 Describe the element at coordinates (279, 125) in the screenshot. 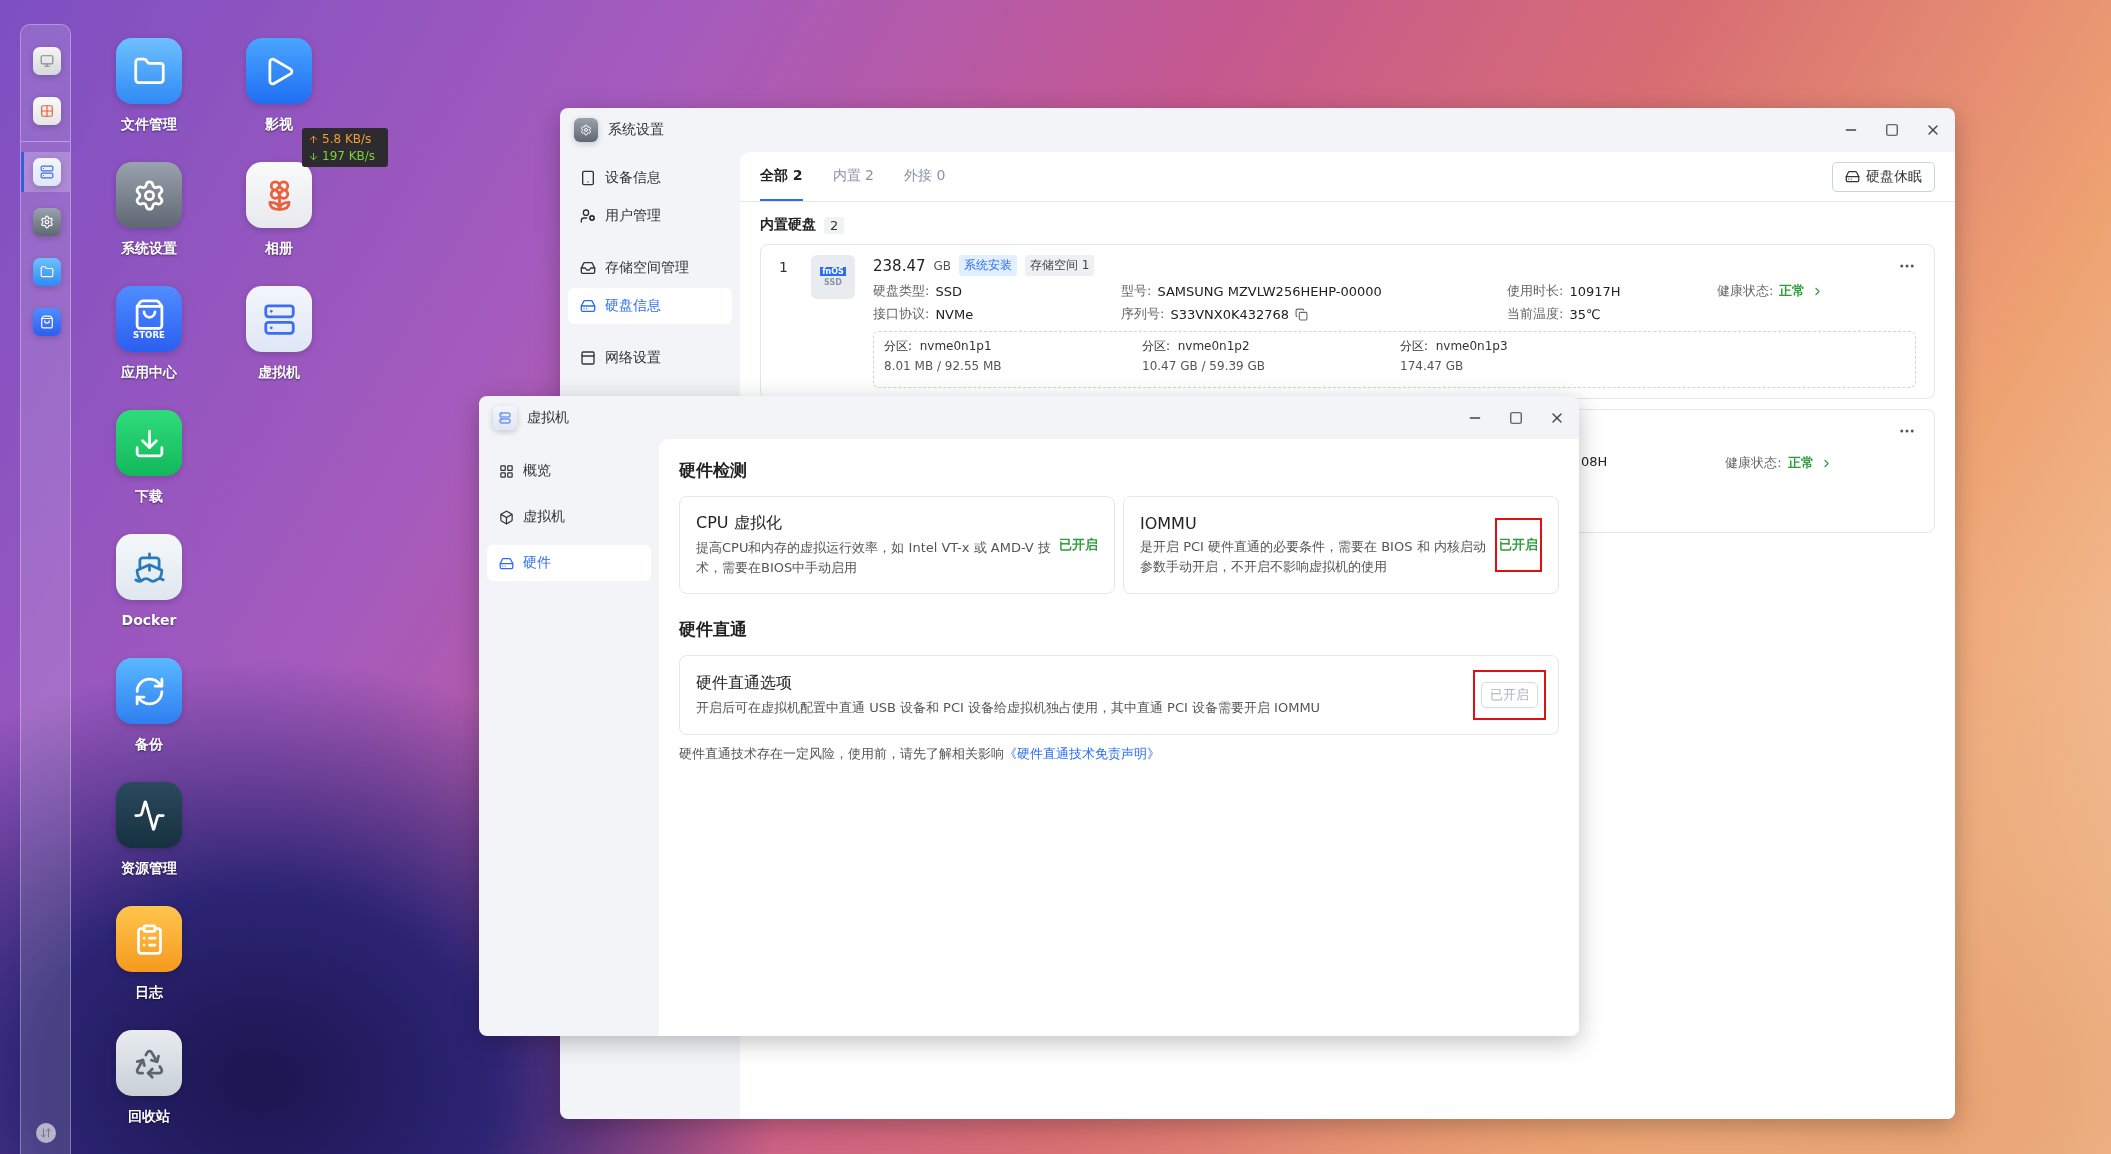

I see `desktop-icon-label: 影视` at that location.